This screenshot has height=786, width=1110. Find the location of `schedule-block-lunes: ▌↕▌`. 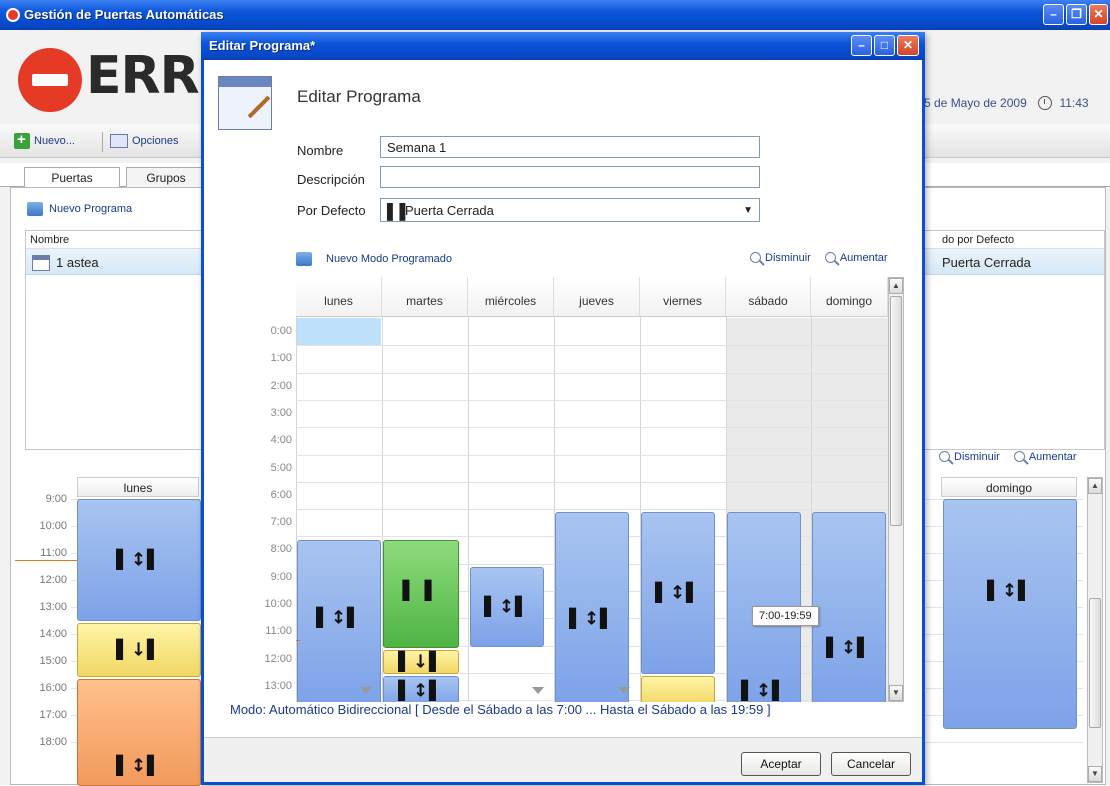

schedule-block-lunes: ▌↕▌ is located at coordinates (339, 621).